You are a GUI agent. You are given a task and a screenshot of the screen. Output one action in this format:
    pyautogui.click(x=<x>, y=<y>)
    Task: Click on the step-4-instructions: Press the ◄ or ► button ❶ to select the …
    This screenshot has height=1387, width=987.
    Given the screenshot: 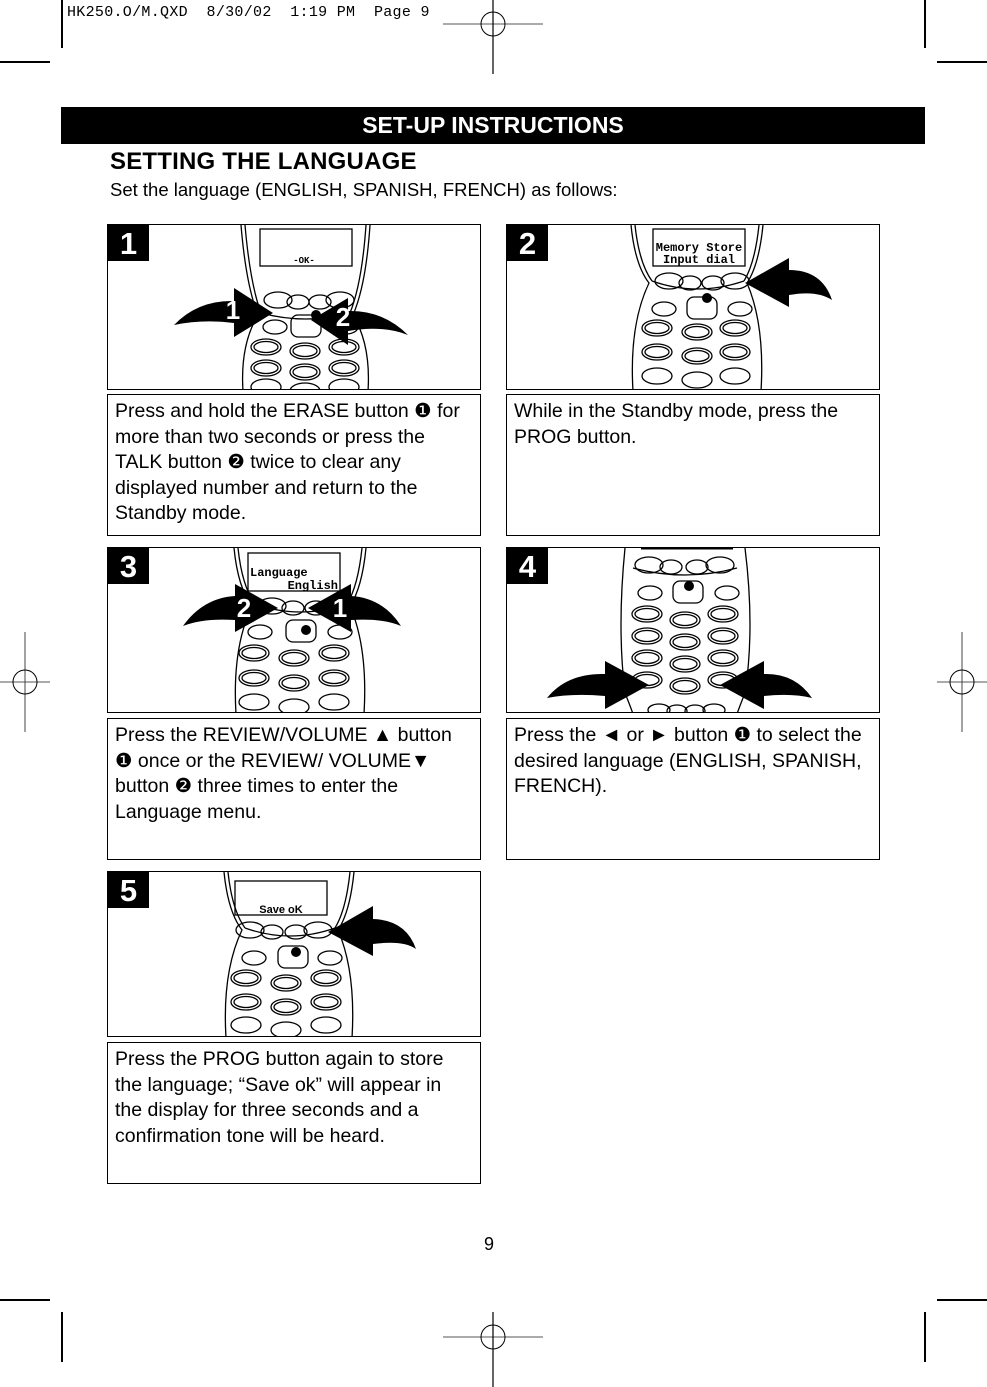 What is the action you would take?
    pyautogui.click(x=693, y=789)
    